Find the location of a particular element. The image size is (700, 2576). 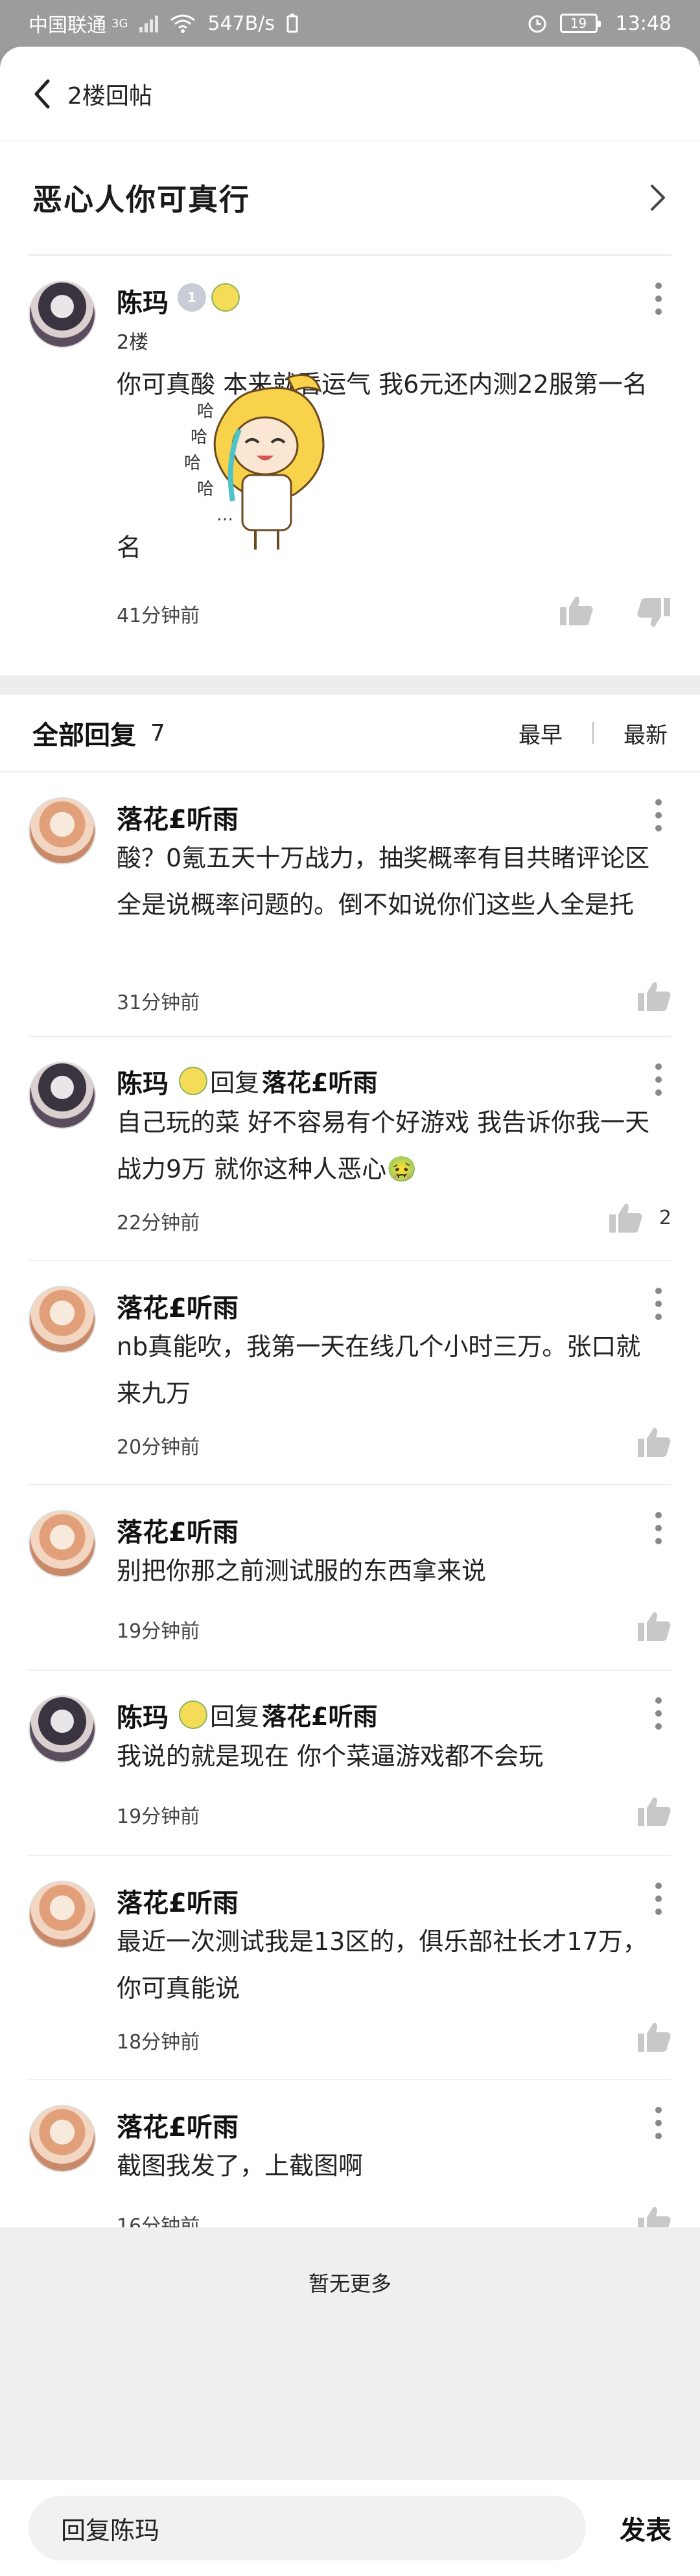

like-count: 2 is located at coordinates (665, 1218).